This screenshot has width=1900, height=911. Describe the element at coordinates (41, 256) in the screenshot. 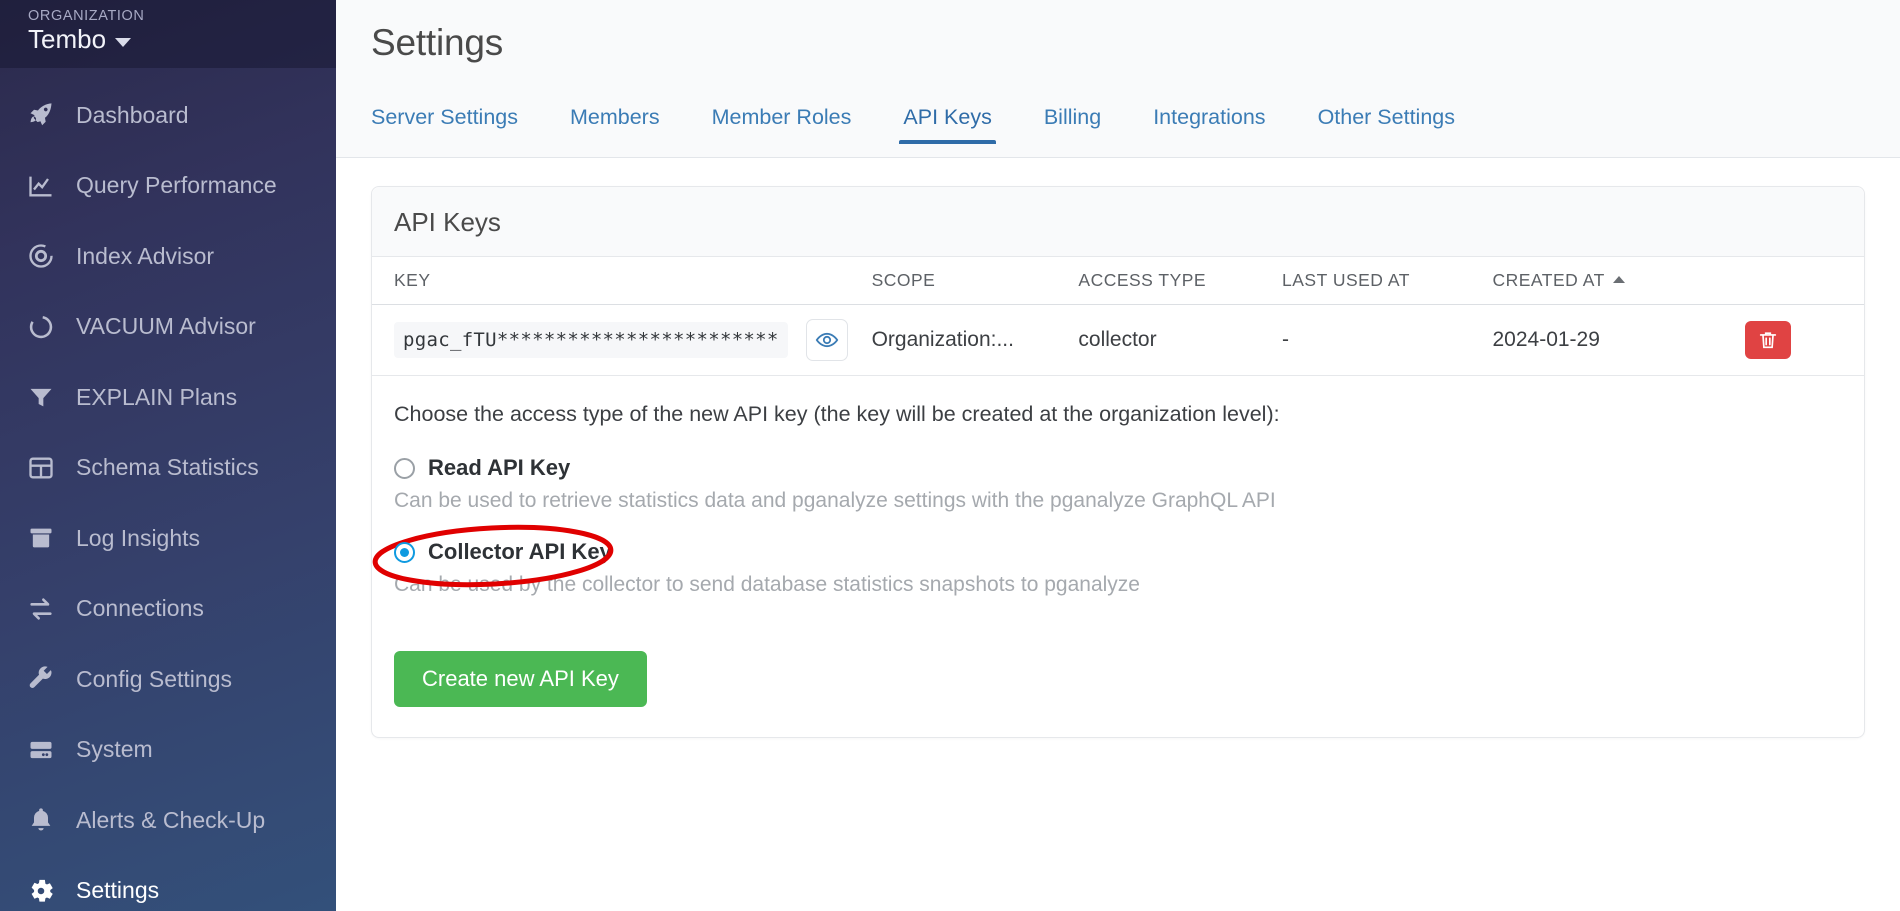

I see `target-icon` at that location.